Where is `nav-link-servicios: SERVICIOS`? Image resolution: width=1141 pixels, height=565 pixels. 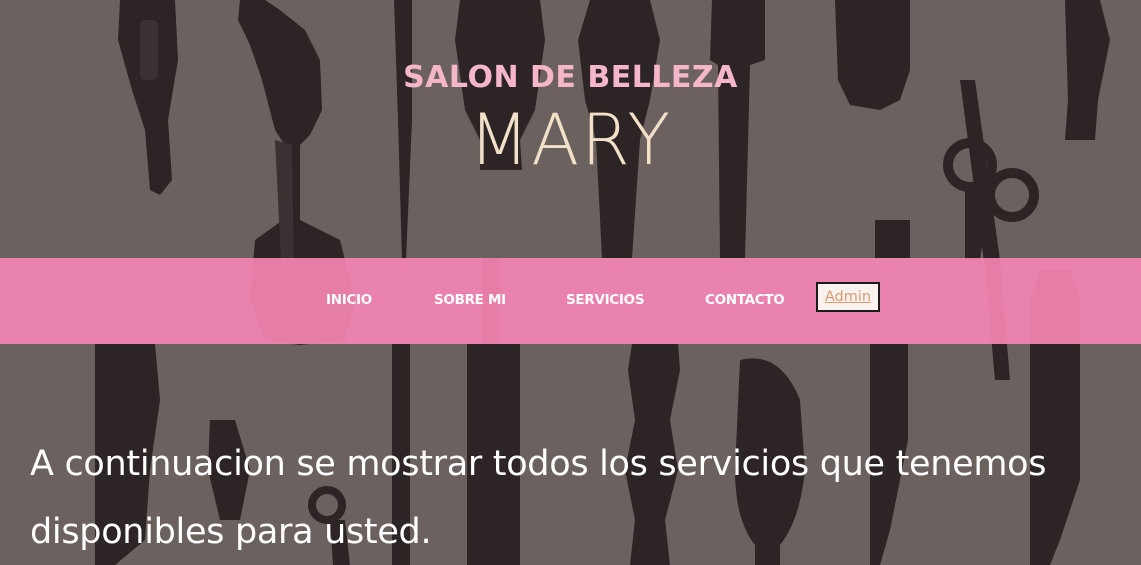
nav-link-servicios: SERVICIOS is located at coordinates (605, 300).